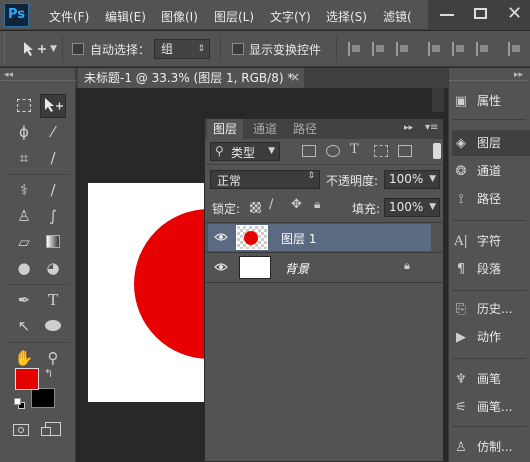  What do you see at coordinates (24, 268) in the screenshot?
I see `blur-icon: ●` at bounding box center [24, 268].